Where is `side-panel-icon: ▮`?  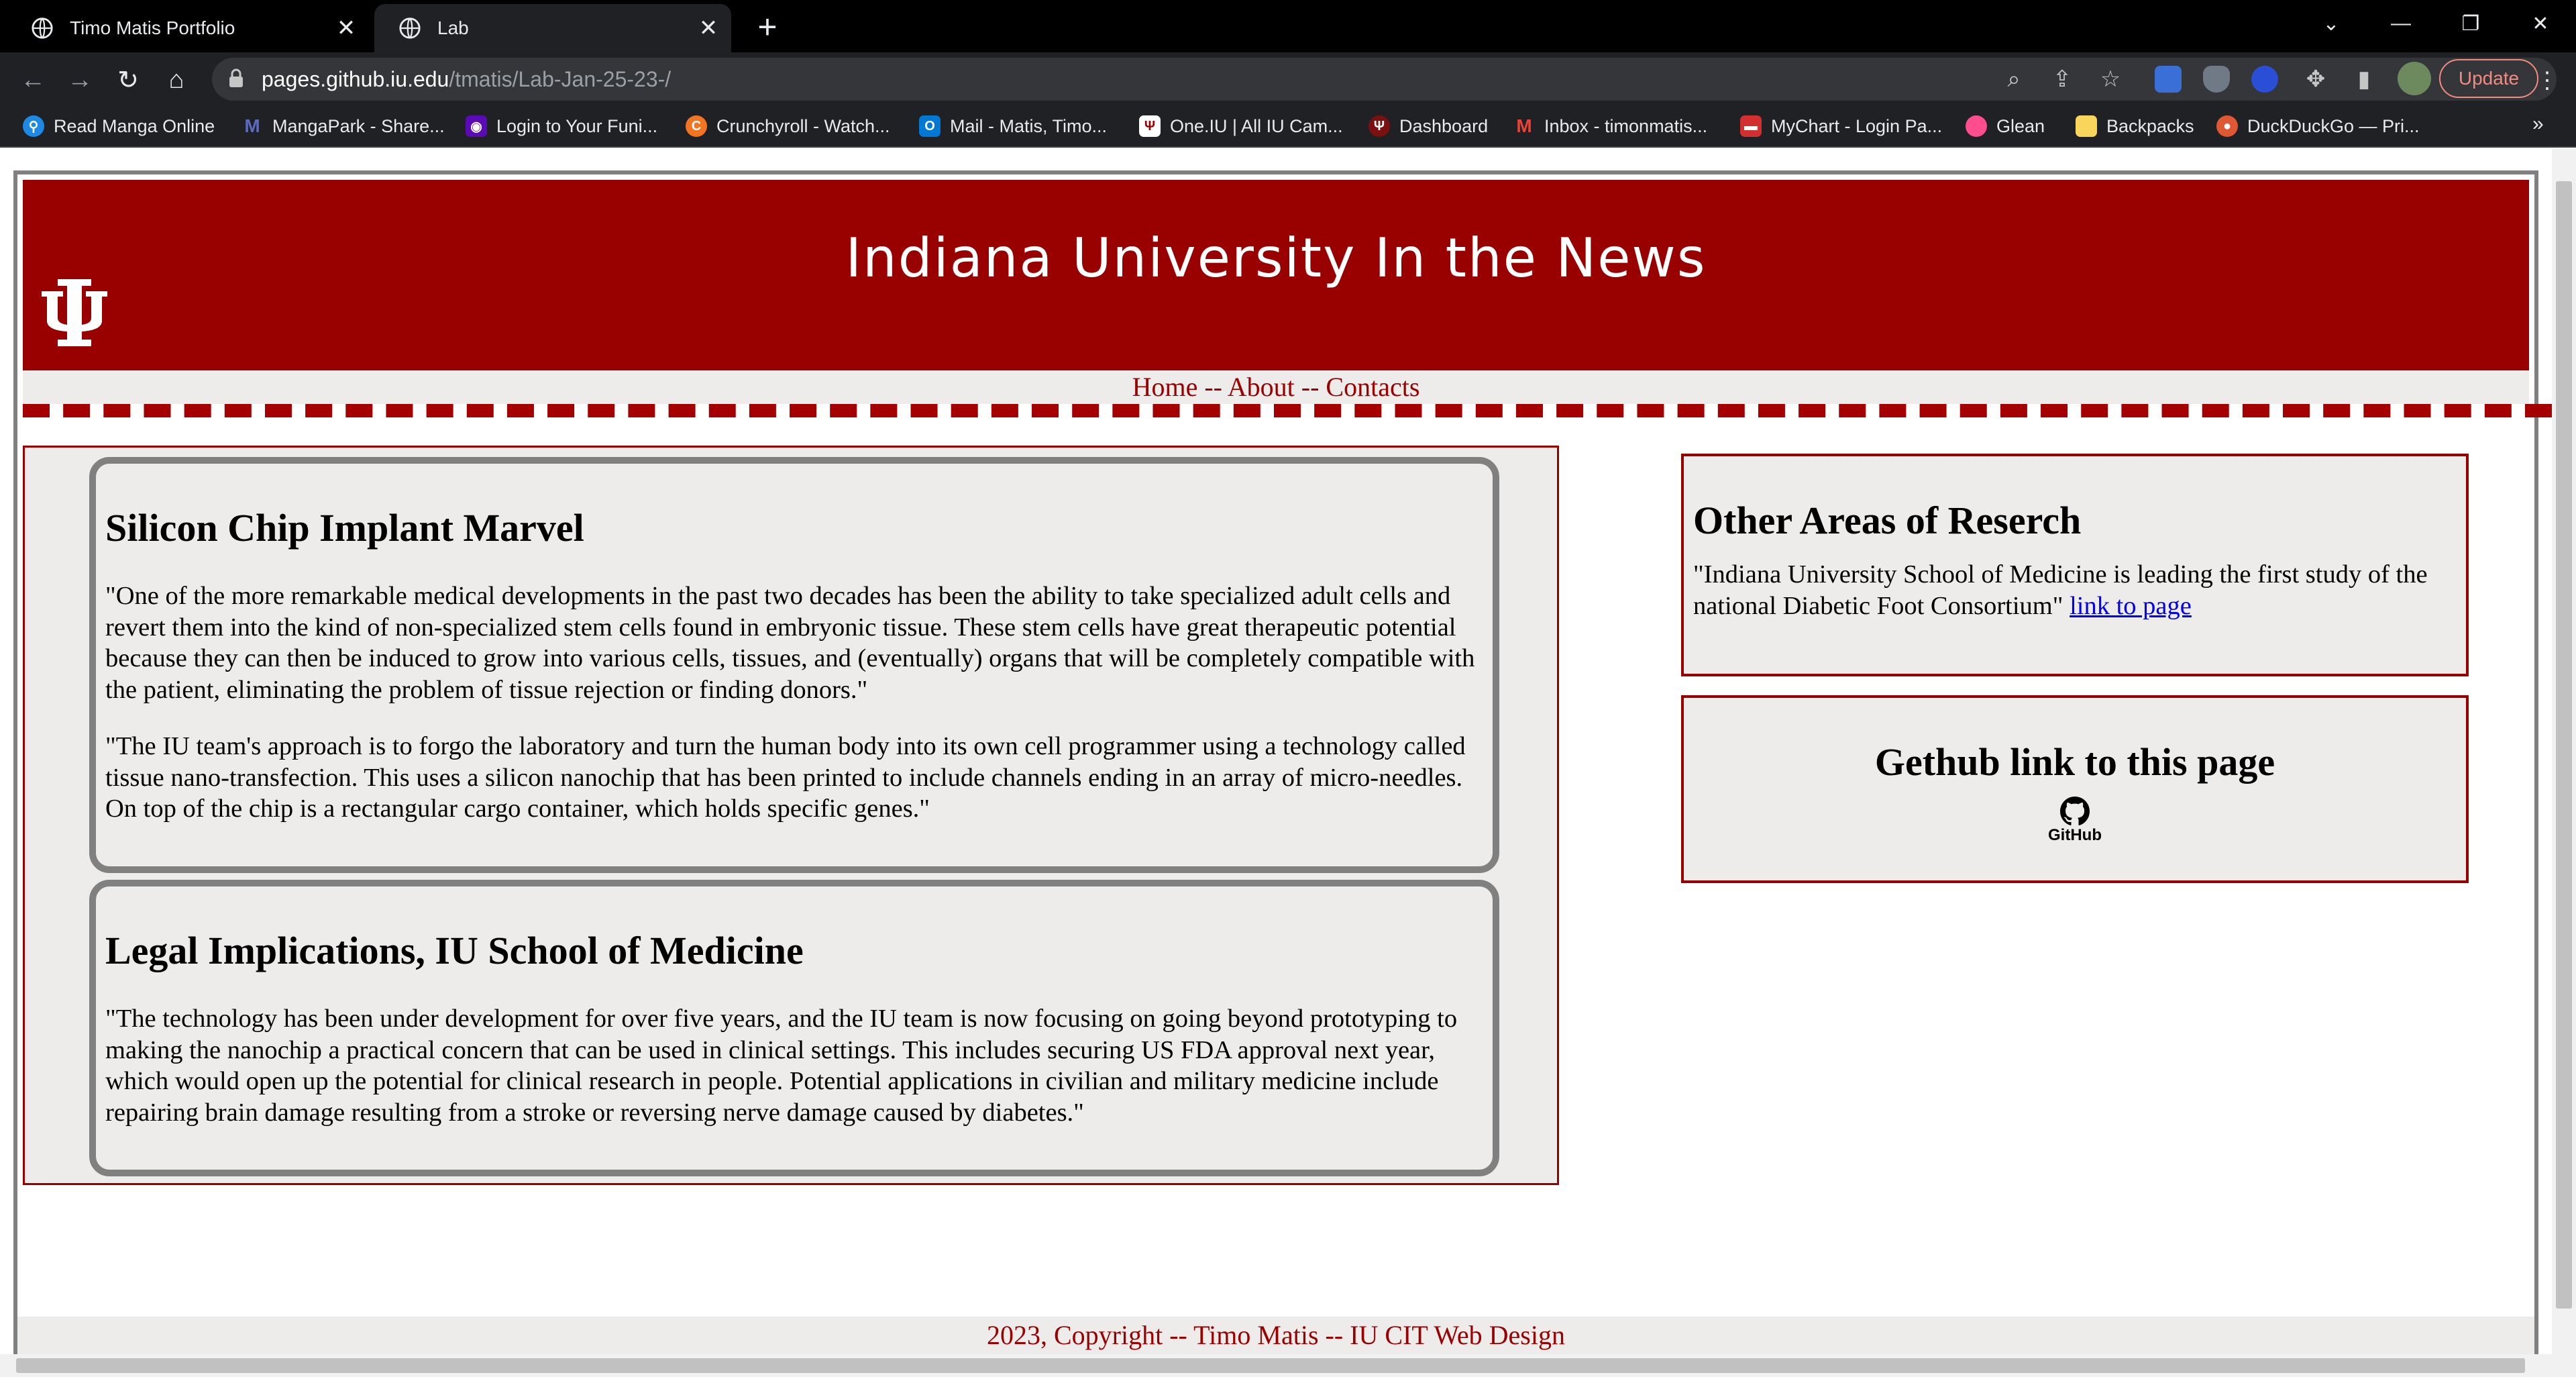 side-panel-icon: ▮ is located at coordinates (2364, 79).